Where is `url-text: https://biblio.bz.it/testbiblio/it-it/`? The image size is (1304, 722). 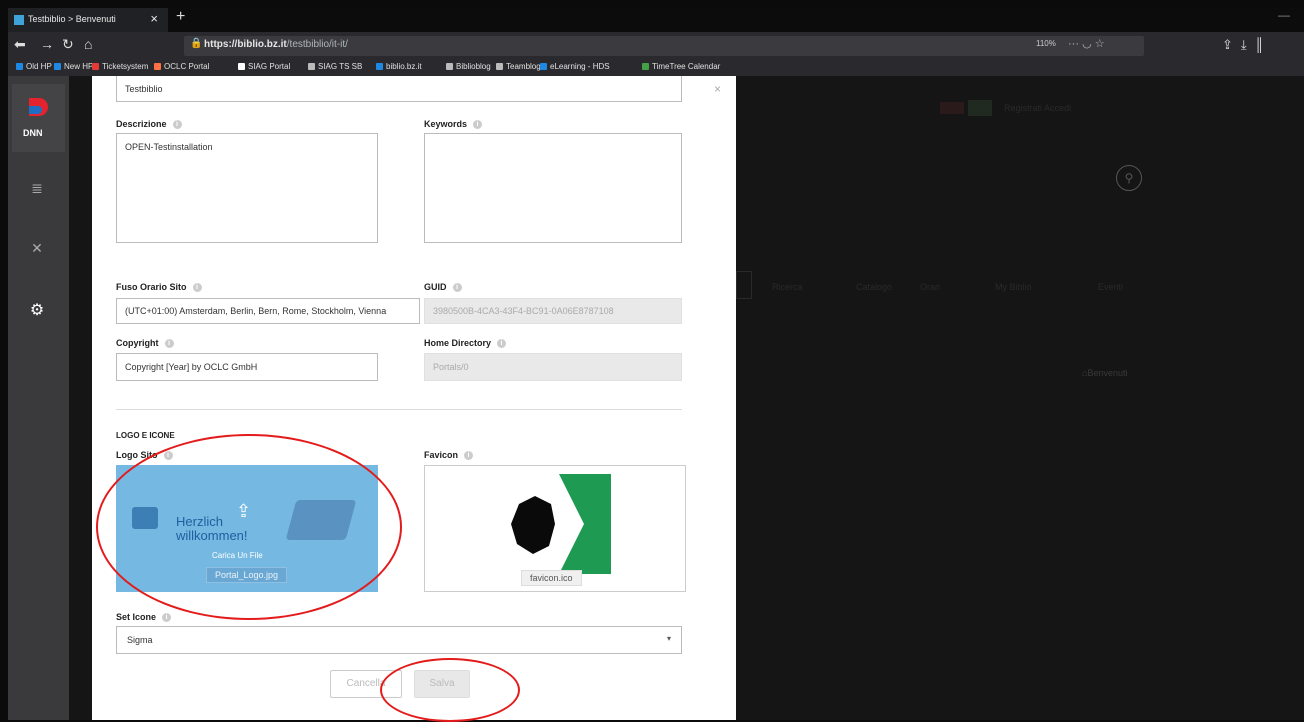
url-text: https://biblio.bz.it/testbiblio/it-it/ is located at coordinates (276, 44).